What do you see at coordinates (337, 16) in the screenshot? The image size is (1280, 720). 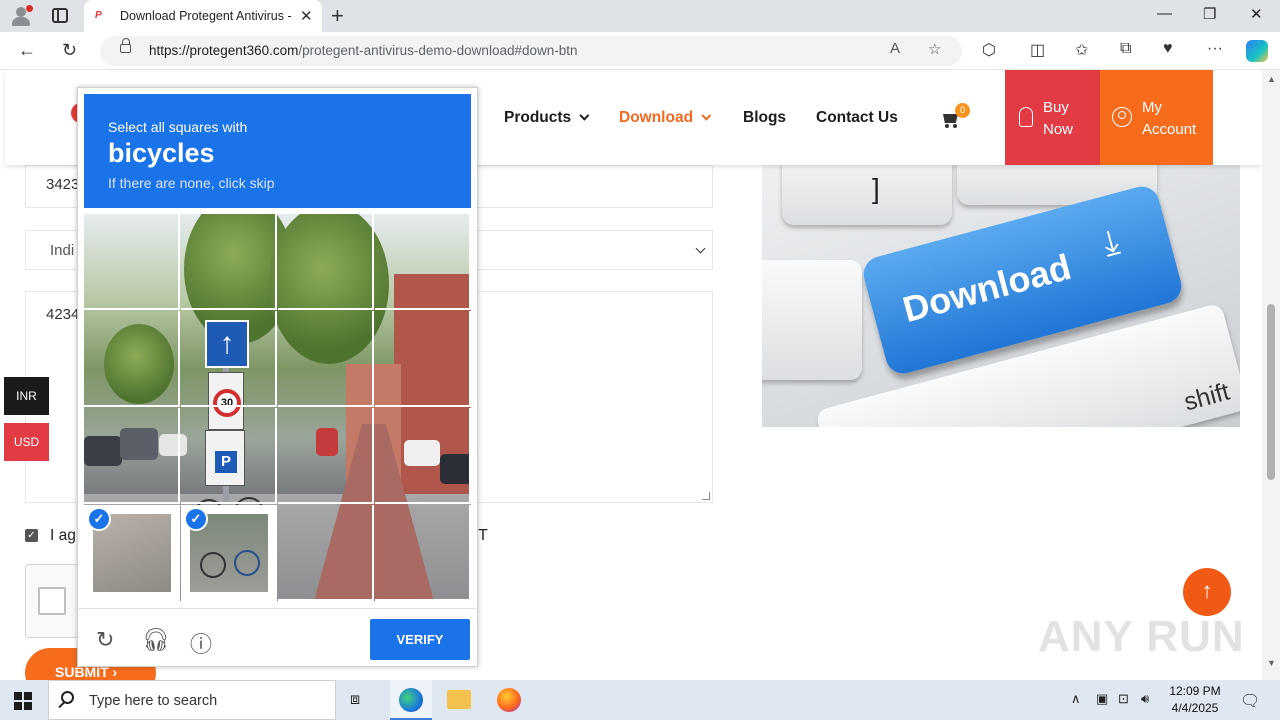 I see `new-tab-icon: +` at bounding box center [337, 16].